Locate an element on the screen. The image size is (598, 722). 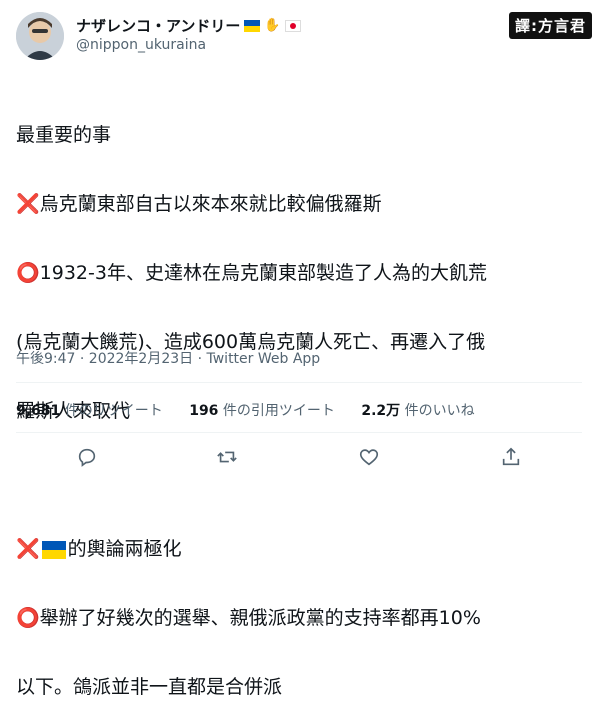
action-bar is located at coordinates (299, 460).